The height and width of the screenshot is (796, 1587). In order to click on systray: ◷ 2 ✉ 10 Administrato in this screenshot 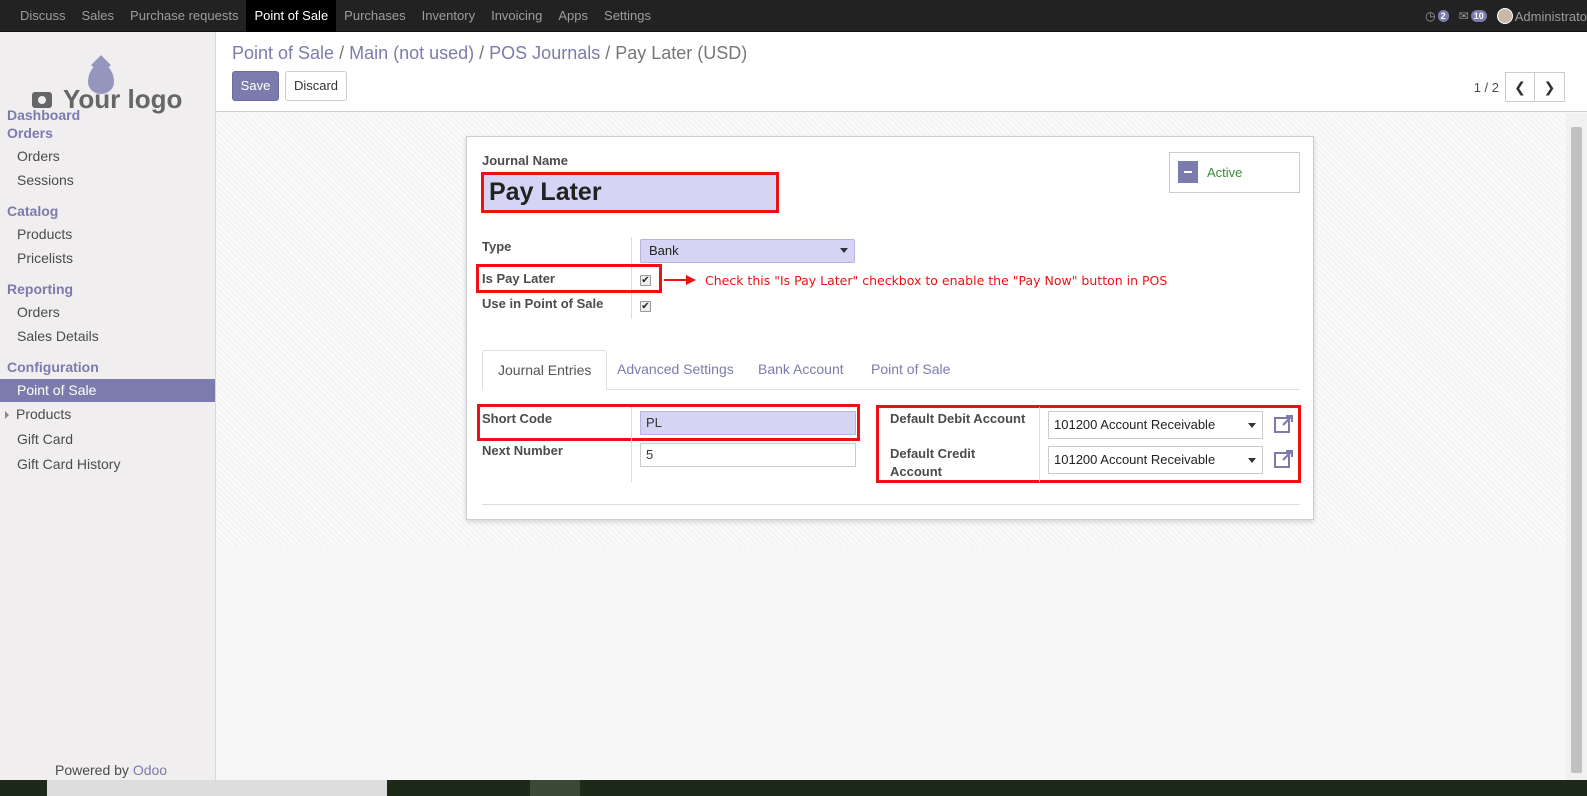, I will do `click(1506, 16)`.